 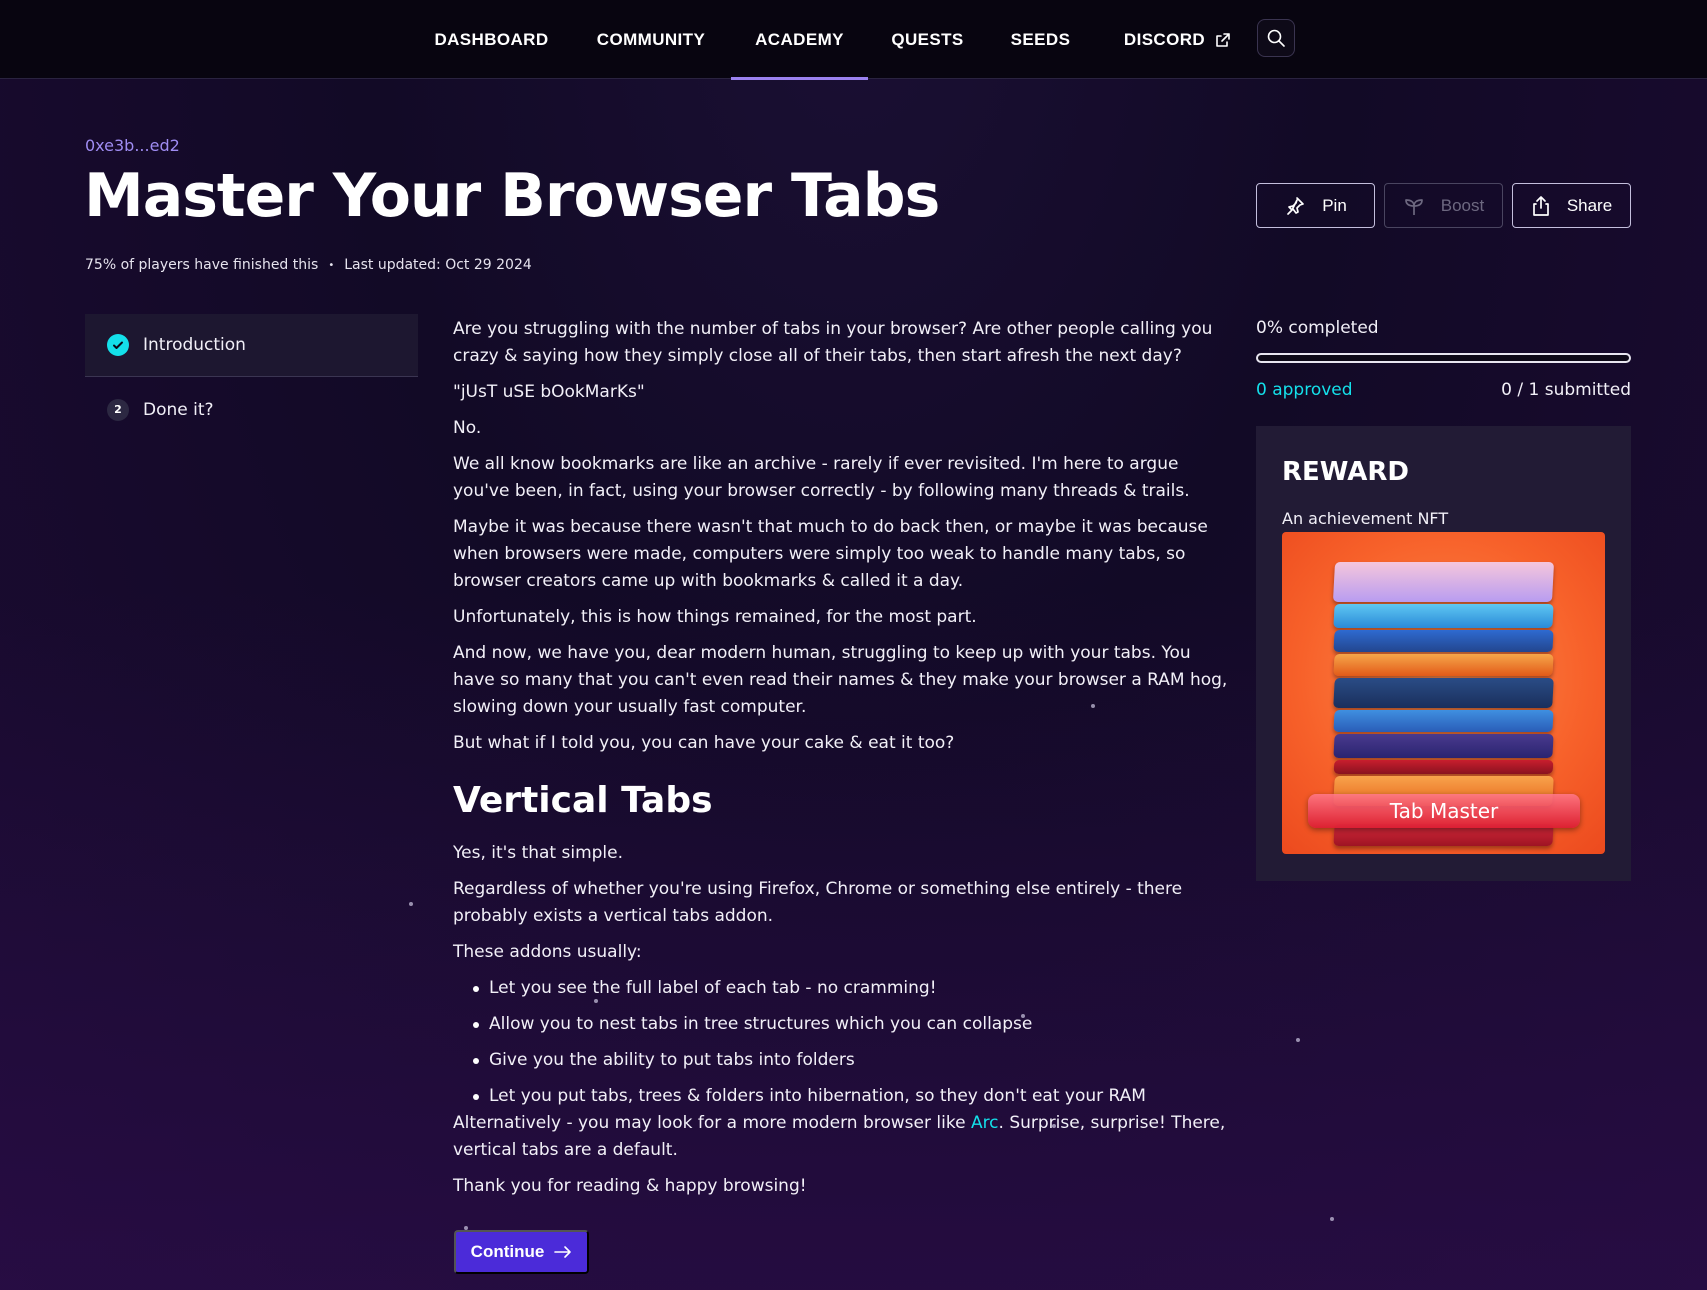 I want to click on share-label: Share, so click(x=1589, y=205).